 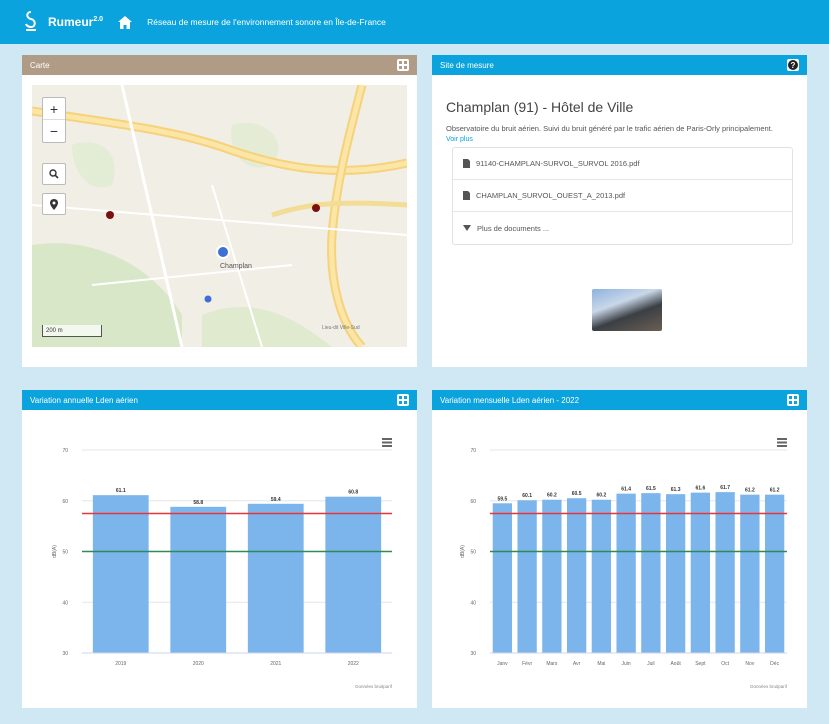 What do you see at coordinates (467, 65) in the screenshot?
I see `site-panel-title: Site de mesure` at bounding box center [467, 65].